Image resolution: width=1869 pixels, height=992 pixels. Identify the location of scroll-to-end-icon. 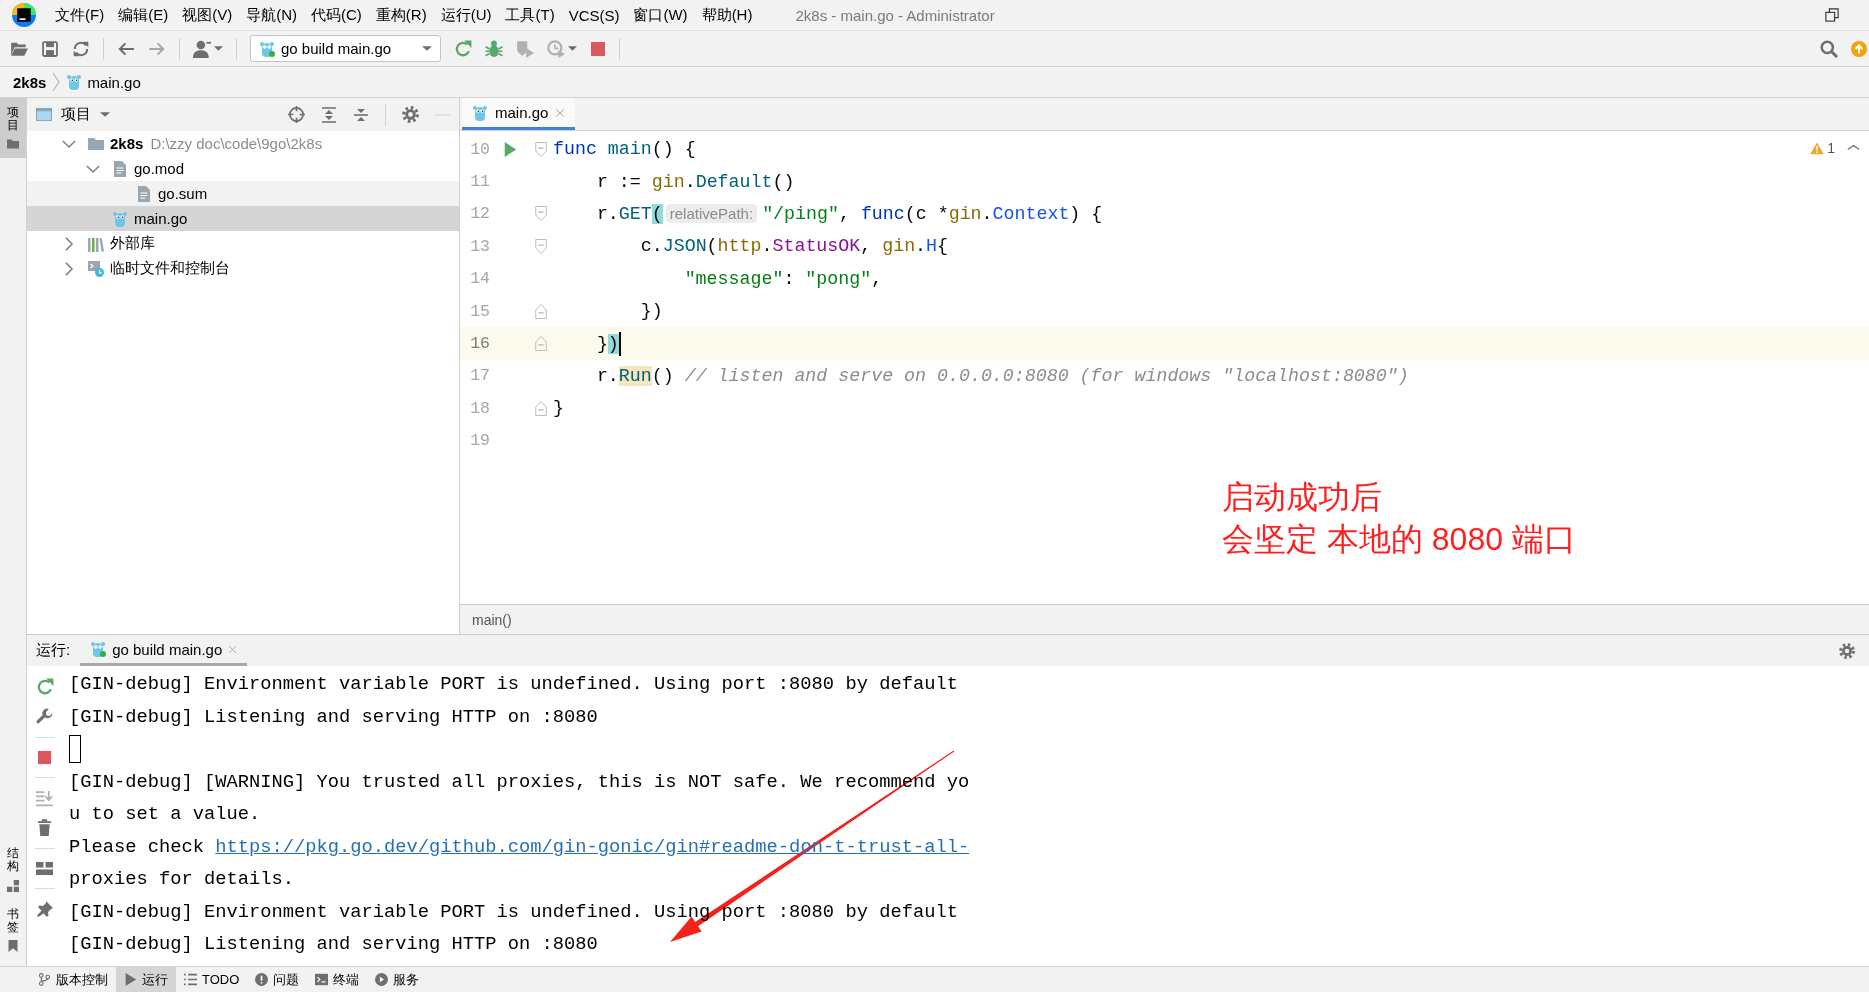
(44, 798).